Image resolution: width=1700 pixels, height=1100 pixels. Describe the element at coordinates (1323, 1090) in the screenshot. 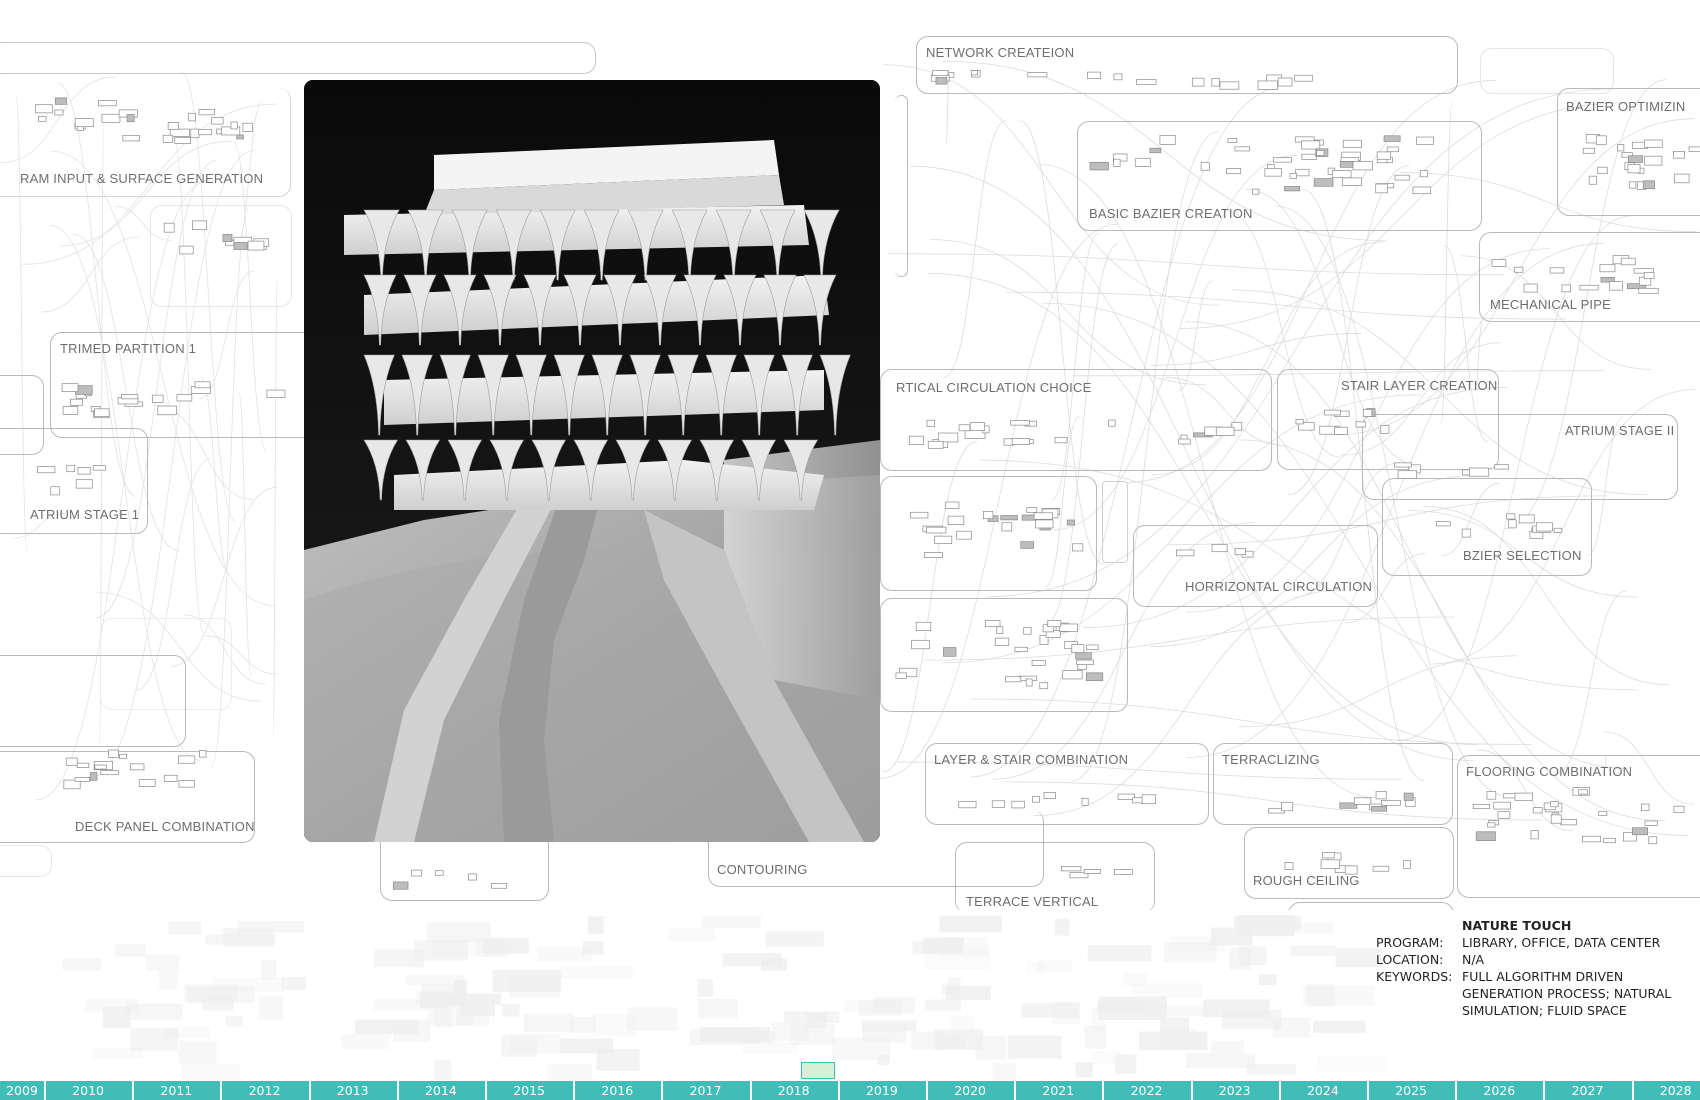

I see `timeline-year-2024: 2024` at that location.